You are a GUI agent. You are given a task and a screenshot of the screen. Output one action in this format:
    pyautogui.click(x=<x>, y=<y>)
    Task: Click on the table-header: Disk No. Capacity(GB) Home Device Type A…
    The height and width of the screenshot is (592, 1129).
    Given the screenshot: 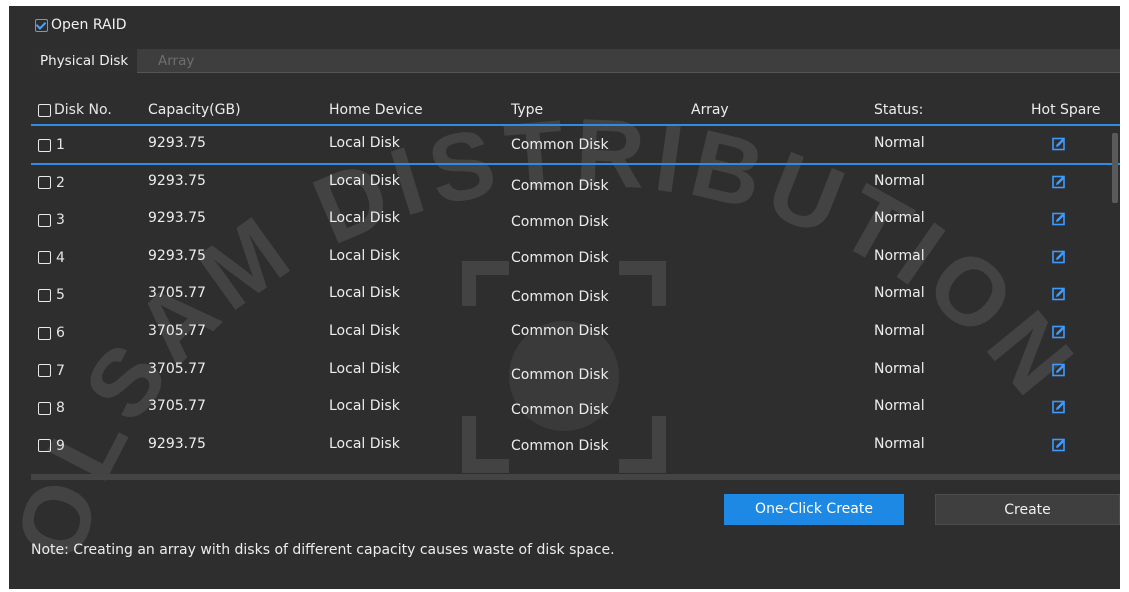 What is the action you would take?
    pyautogui.click(x=575, y=112)
    